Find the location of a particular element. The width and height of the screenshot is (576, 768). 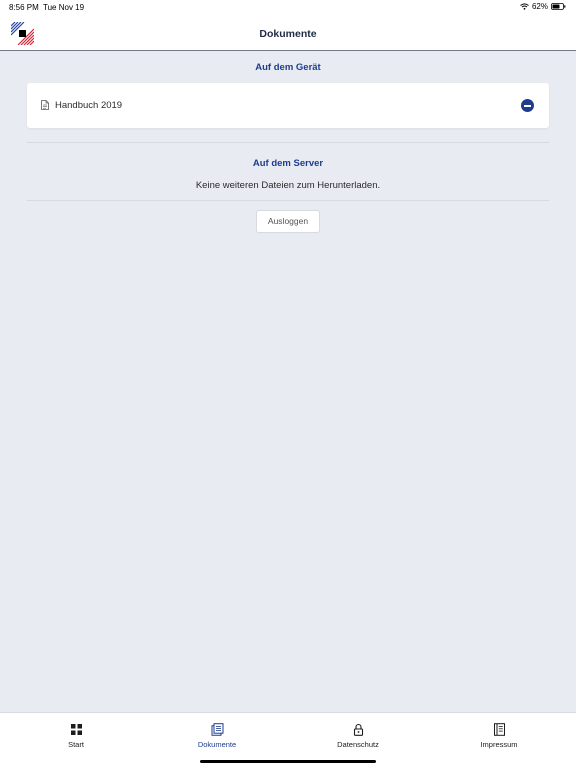

tab-label: Start is located at coordinates (76, 744).